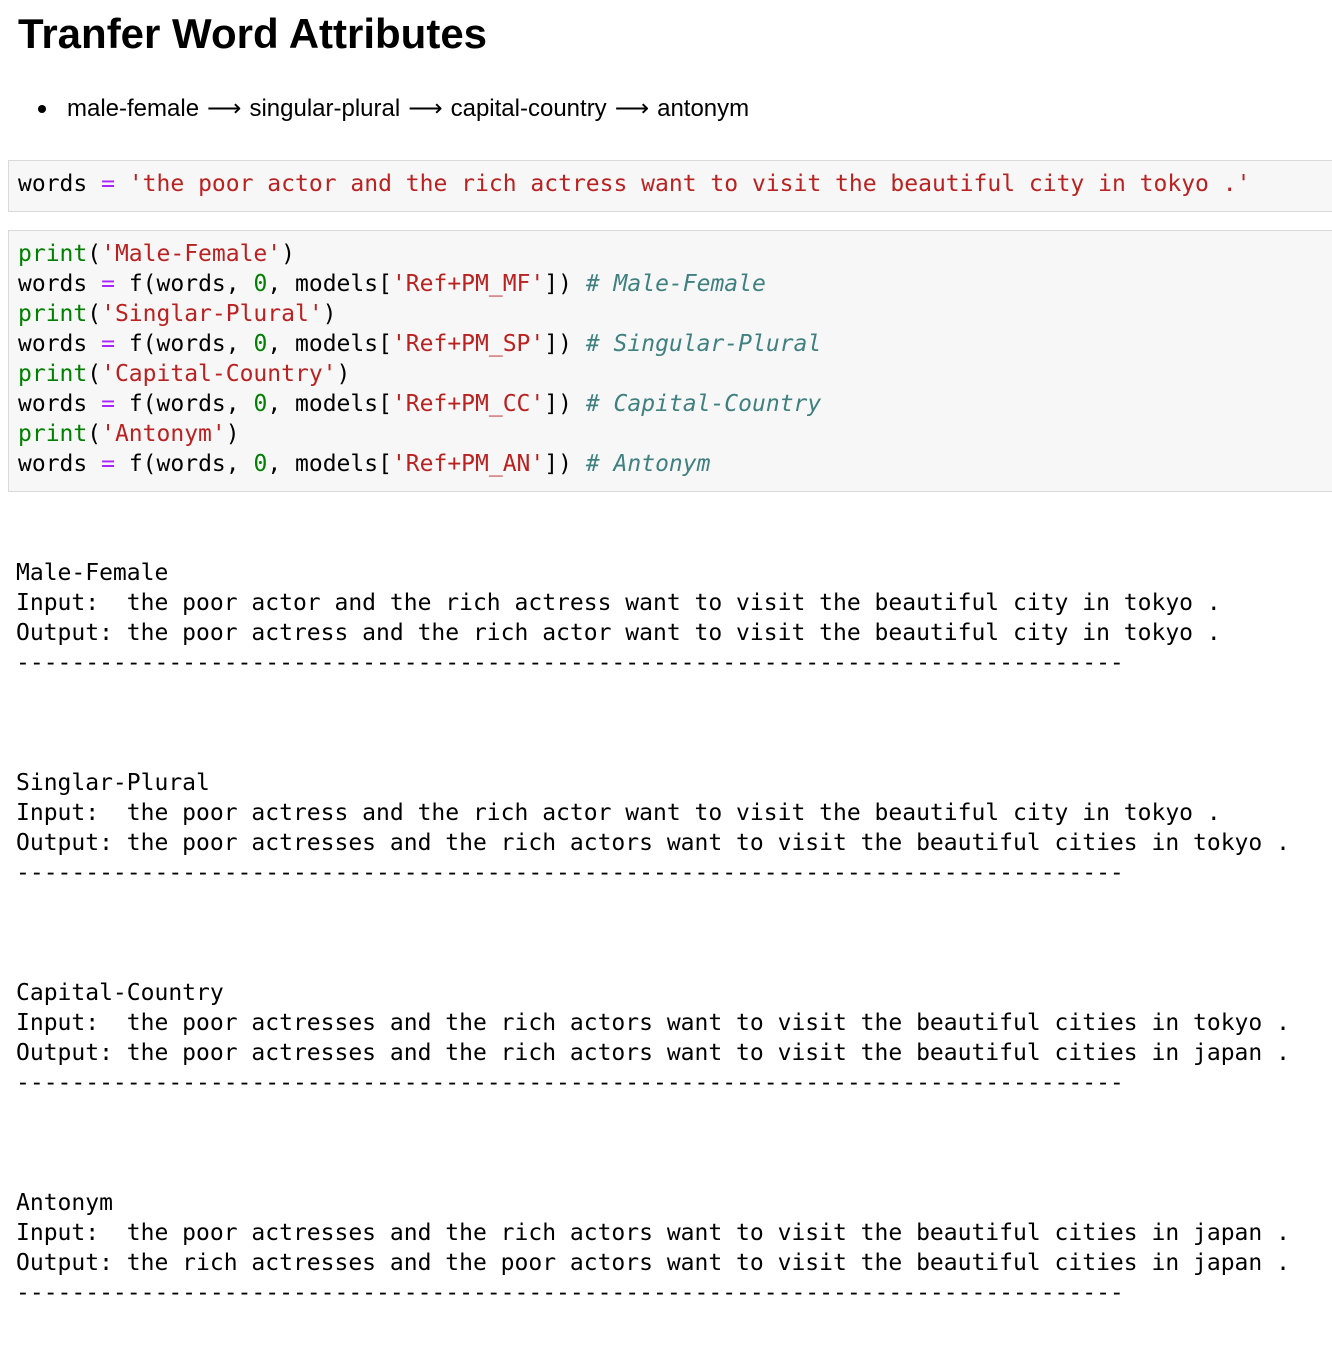  I want to click on bullet-icon, so click(42, 109).